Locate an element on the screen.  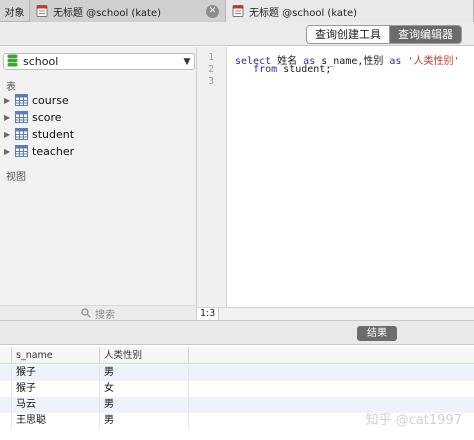
database-select: school ▼ is located at coordinates (99, 61).